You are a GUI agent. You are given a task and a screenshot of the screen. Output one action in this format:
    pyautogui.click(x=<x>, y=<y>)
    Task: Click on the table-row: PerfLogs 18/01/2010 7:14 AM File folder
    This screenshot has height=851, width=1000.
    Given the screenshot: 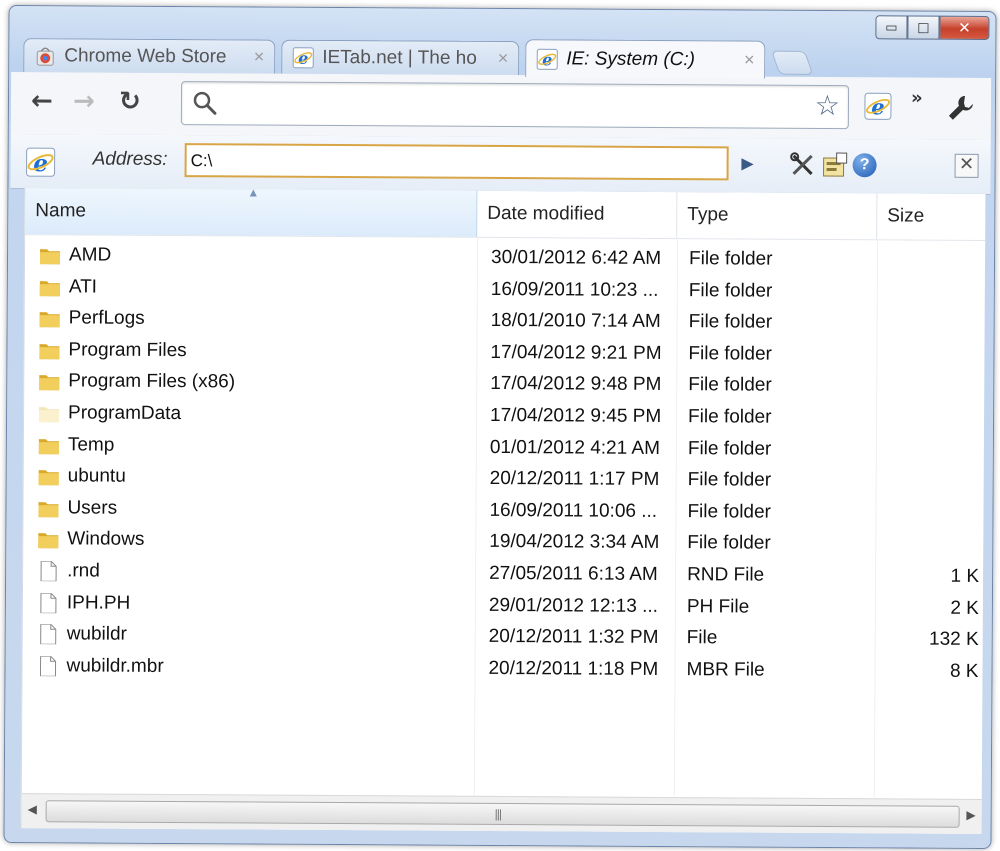 What is the action you would take?
    pyautogui.click(x=505, y=323)
    